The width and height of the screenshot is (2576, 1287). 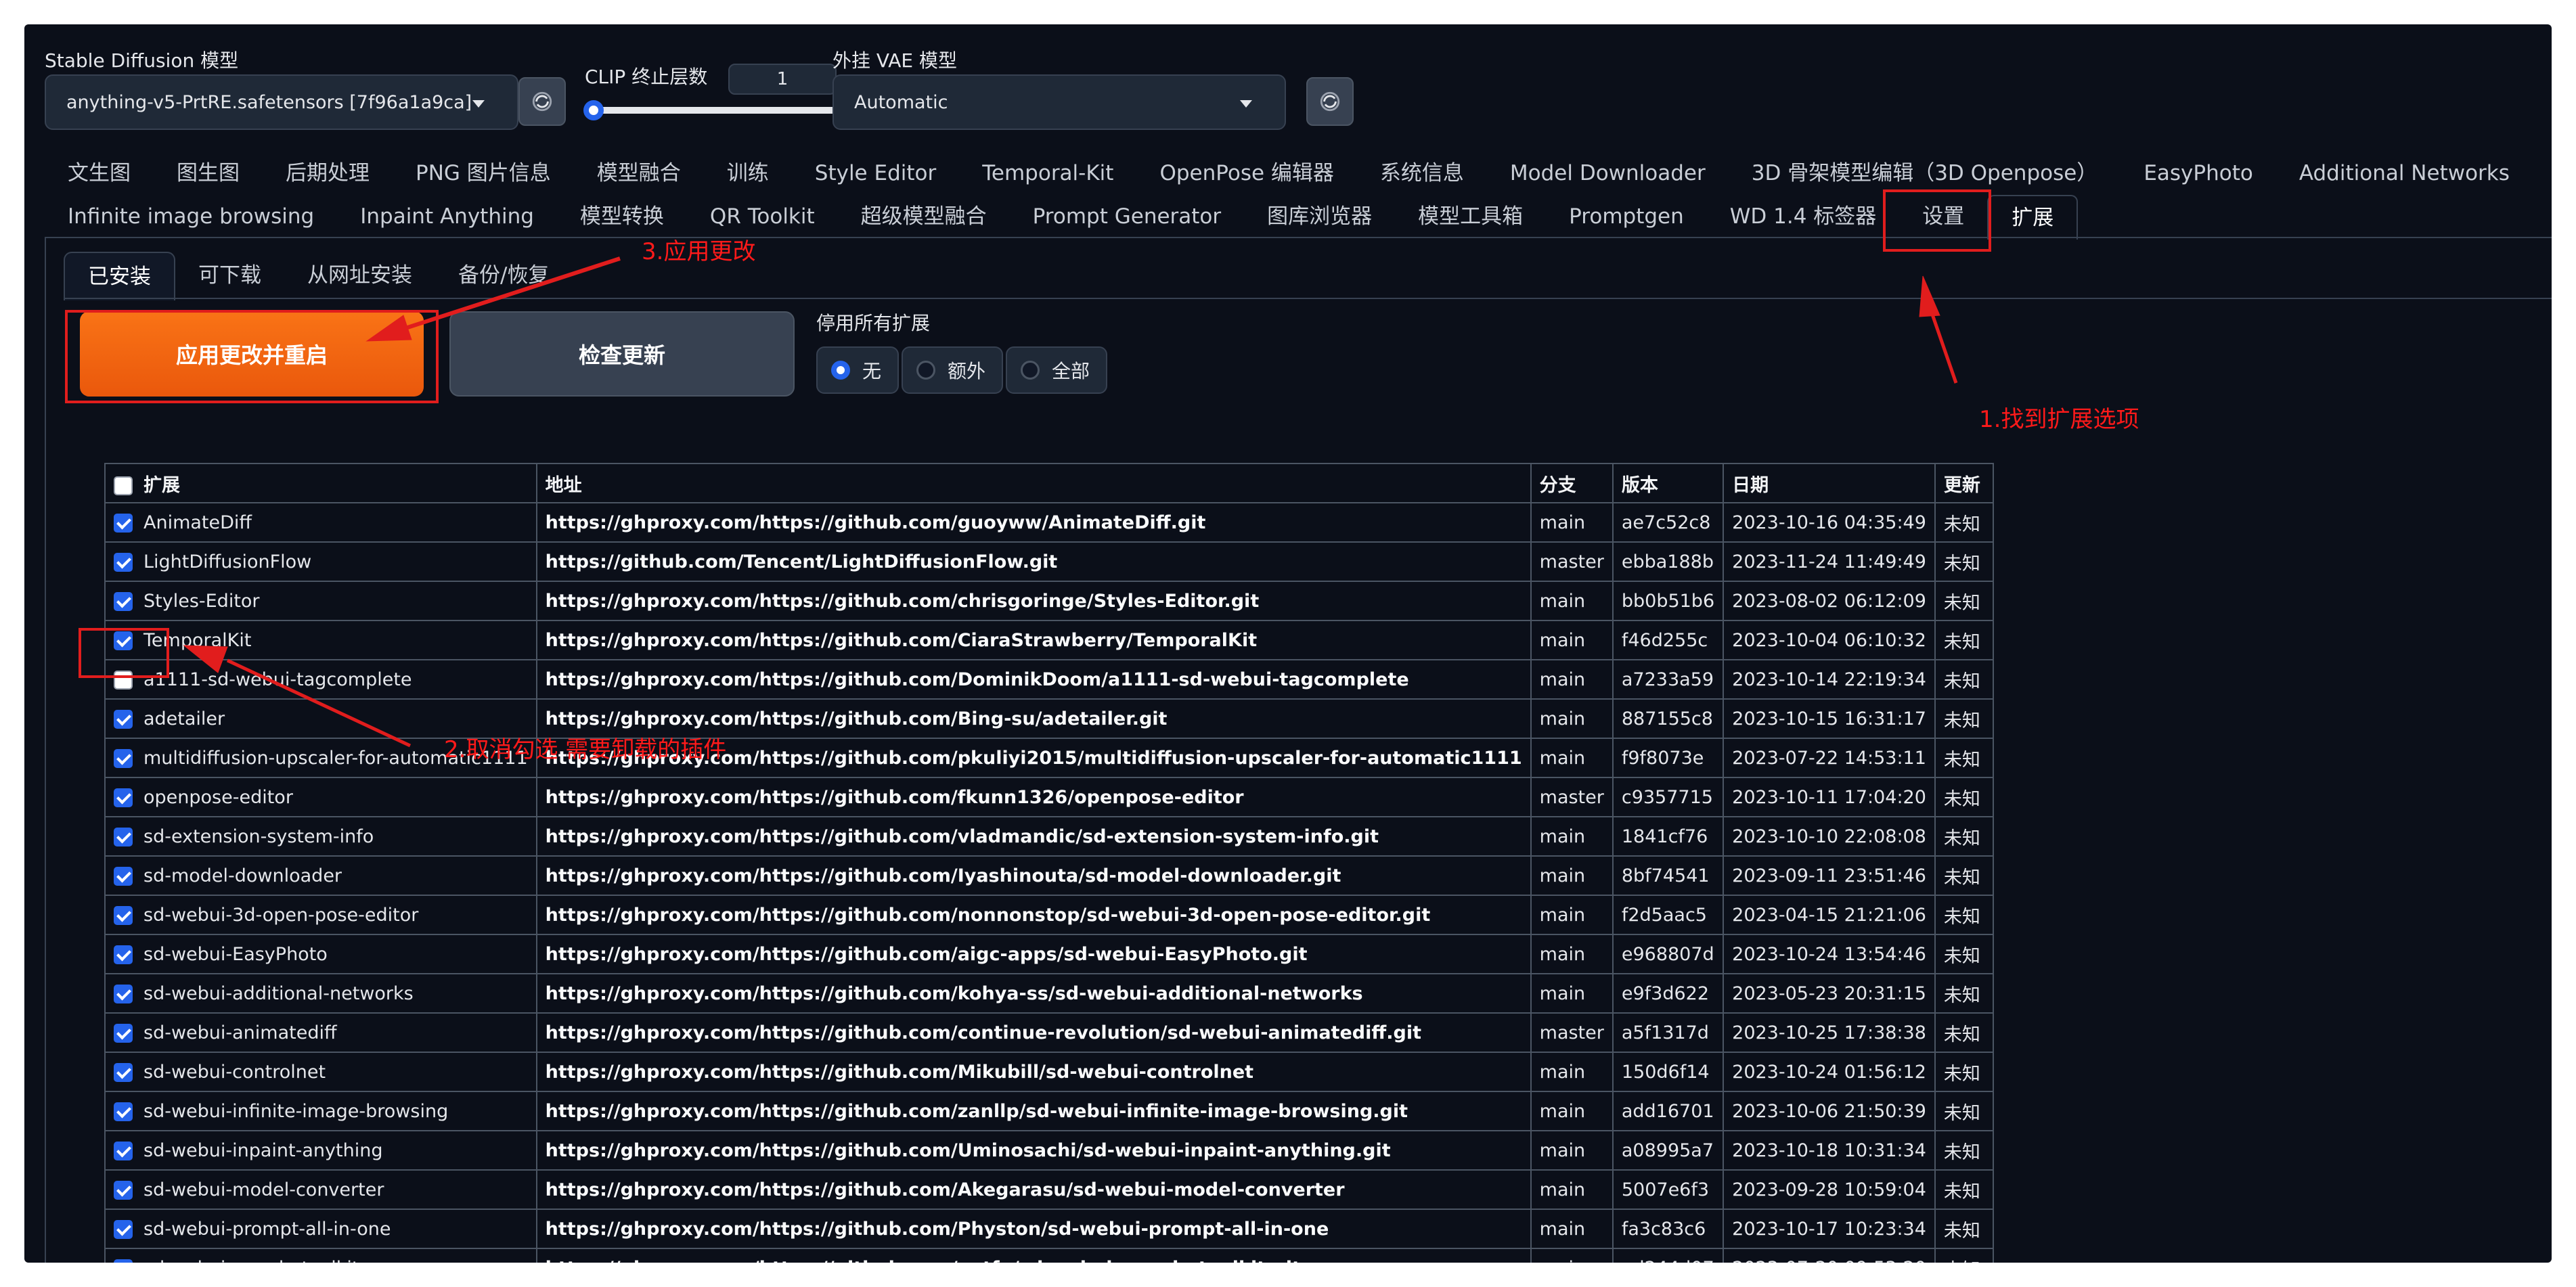 What do you see at coordinates (699, 251) in the screenshot?
I see `annotation-step3: 3.应用更改` at bounding box center [699, 251].